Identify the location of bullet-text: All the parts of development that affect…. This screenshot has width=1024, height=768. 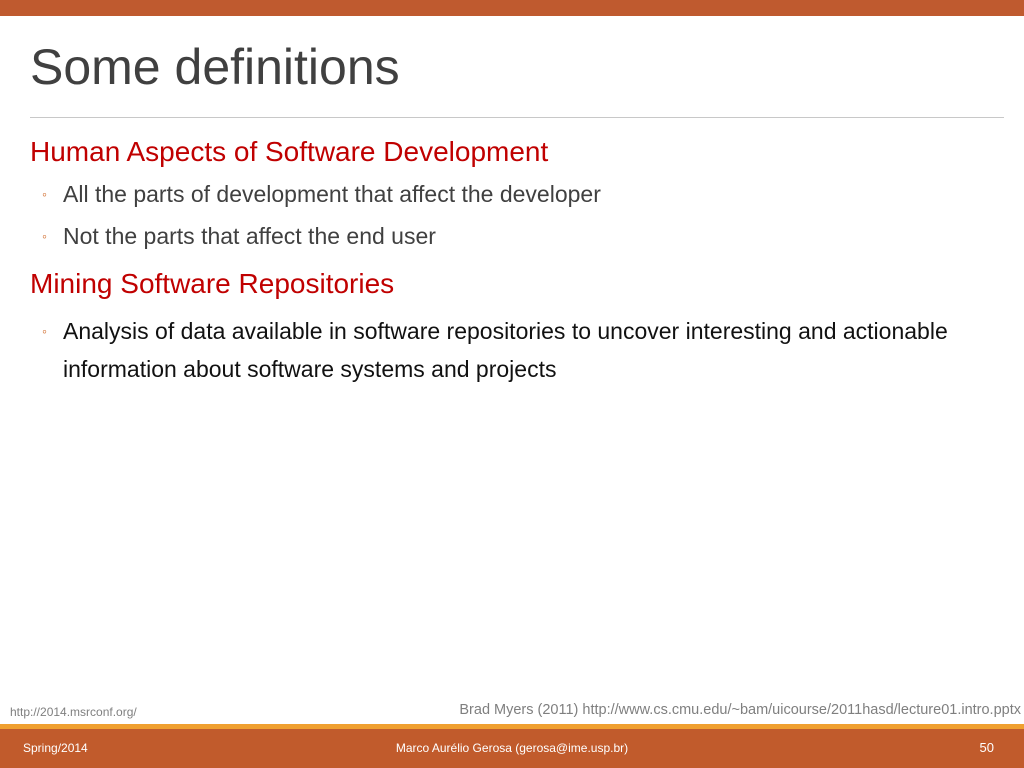
(332, 194).